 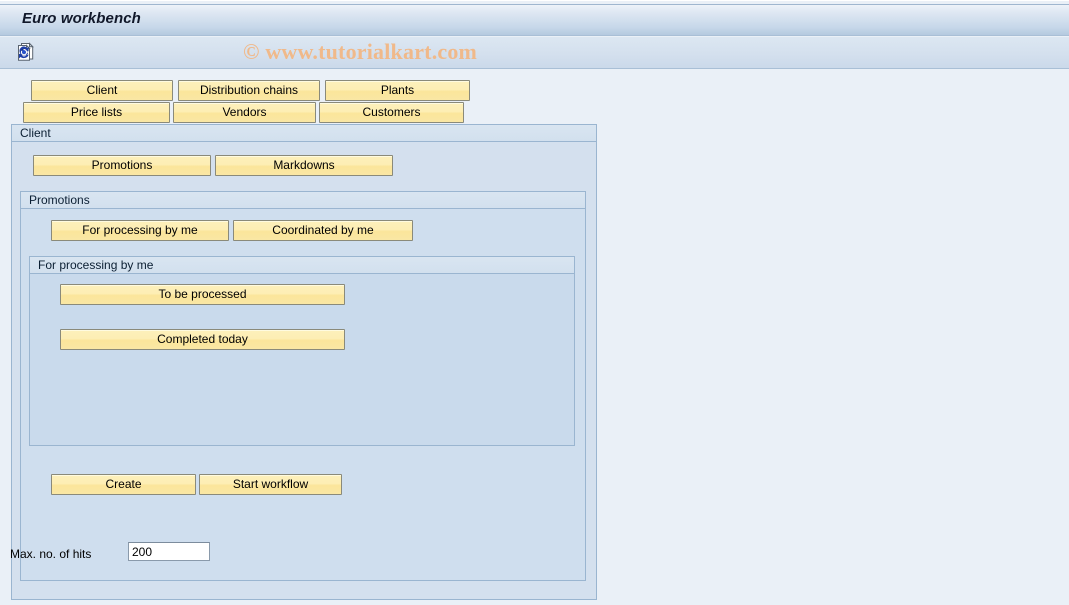 I want to click on max-hits-input, so click(x=169, y=551).